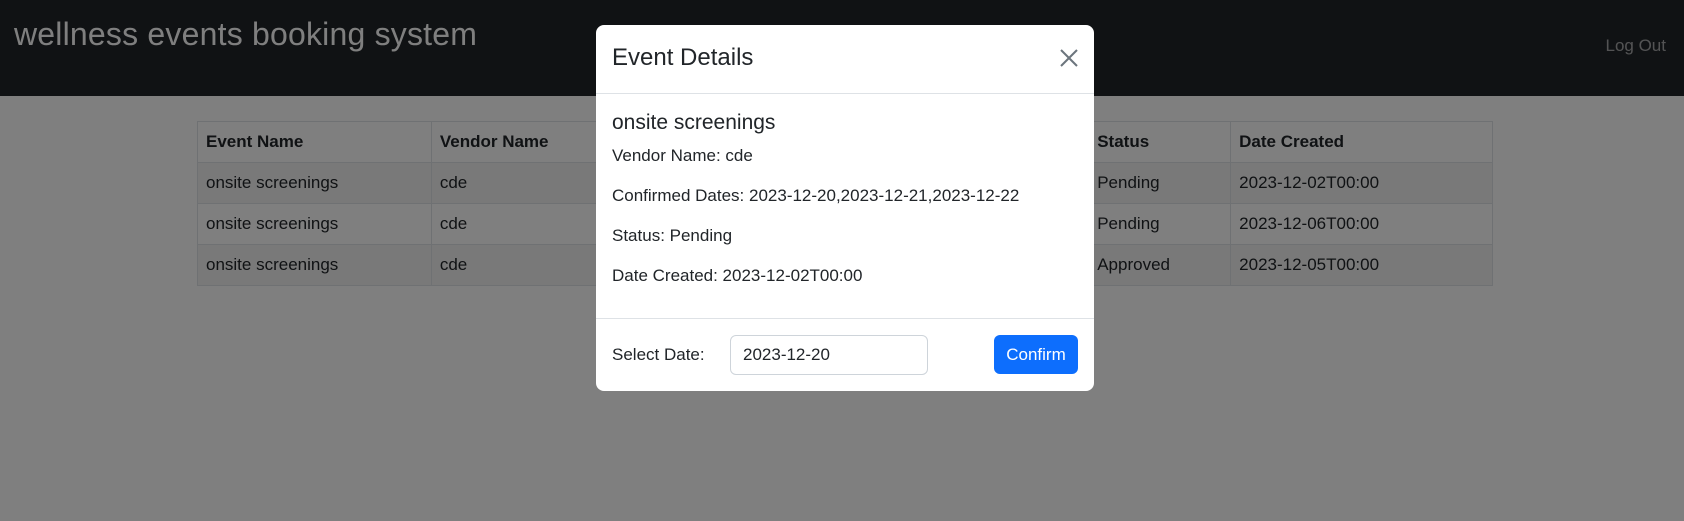 The image size is (1684, 521). Describe the element at coordinates (683, 57) in the screenshot. I see `modal-title: Event Details` at that location.